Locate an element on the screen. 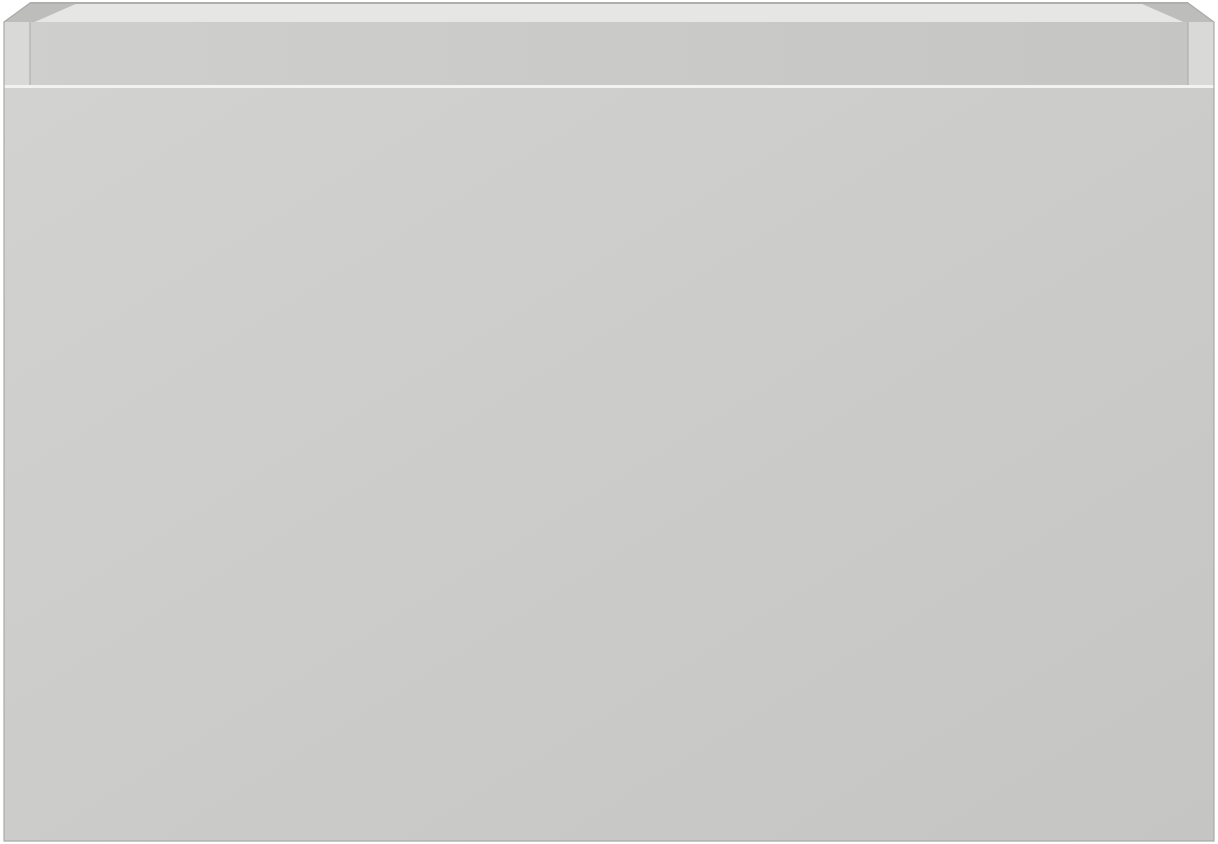  cabinet-right-post is located at coordinates (1201, 53).